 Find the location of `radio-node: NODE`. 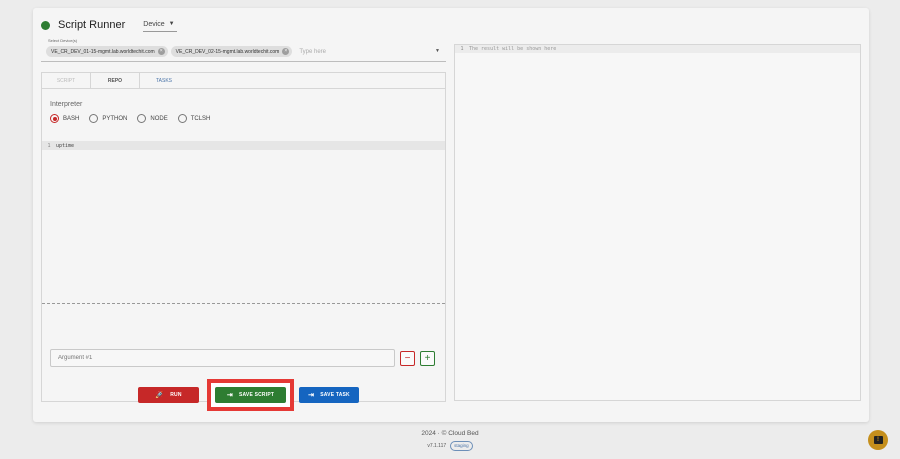

radio-node: NODE is located at coordinates (152, 118).